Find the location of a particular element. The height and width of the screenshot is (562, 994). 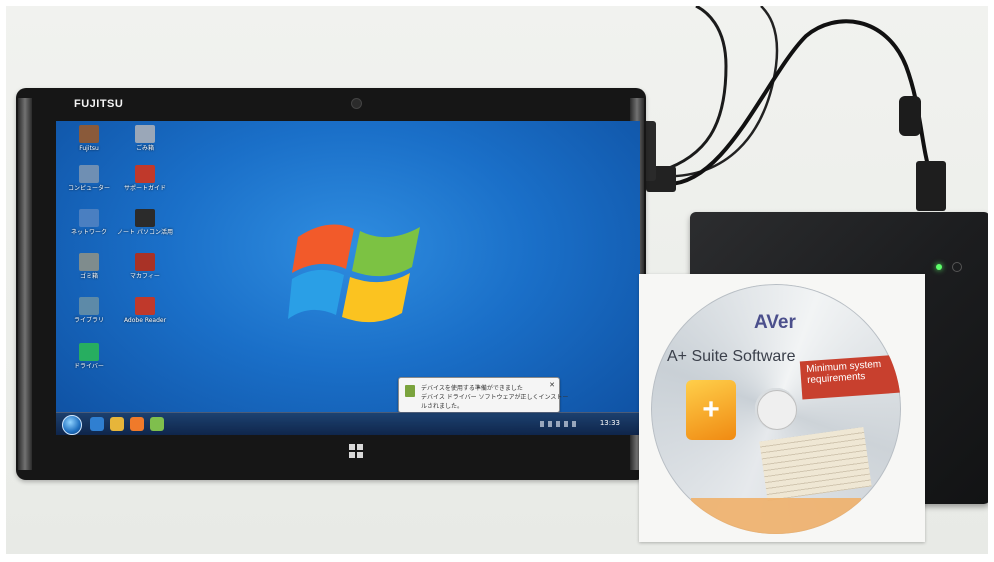

a-plus-logo-icon: + is located at coordinates (711, 410).